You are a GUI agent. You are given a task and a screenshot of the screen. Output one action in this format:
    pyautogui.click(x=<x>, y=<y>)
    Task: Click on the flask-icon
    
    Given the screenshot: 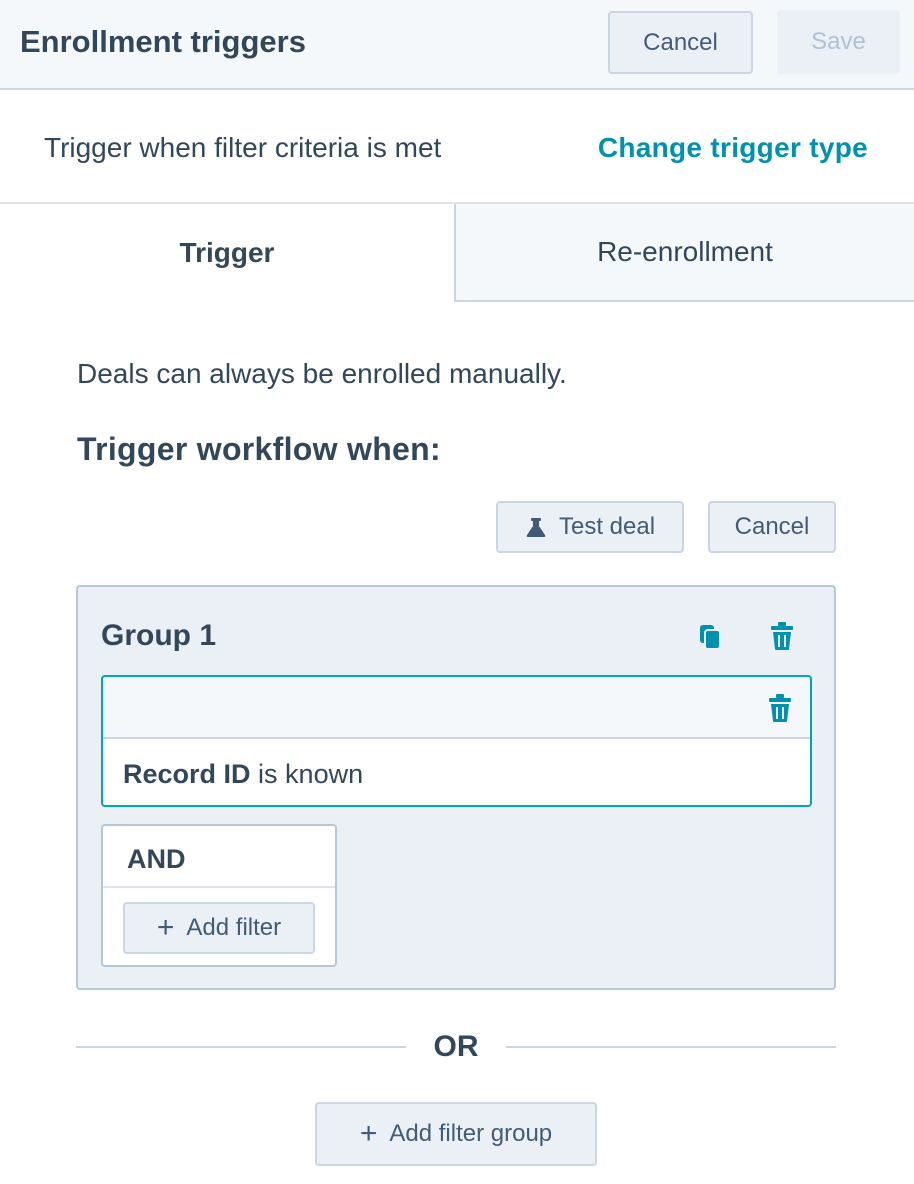 What is the action you would take?
    pyautogui.click(x=536, y=527)
    